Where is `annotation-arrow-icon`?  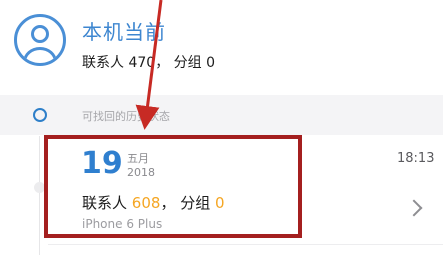 annotation-arrow-icon is located at coordinates (149, 65).